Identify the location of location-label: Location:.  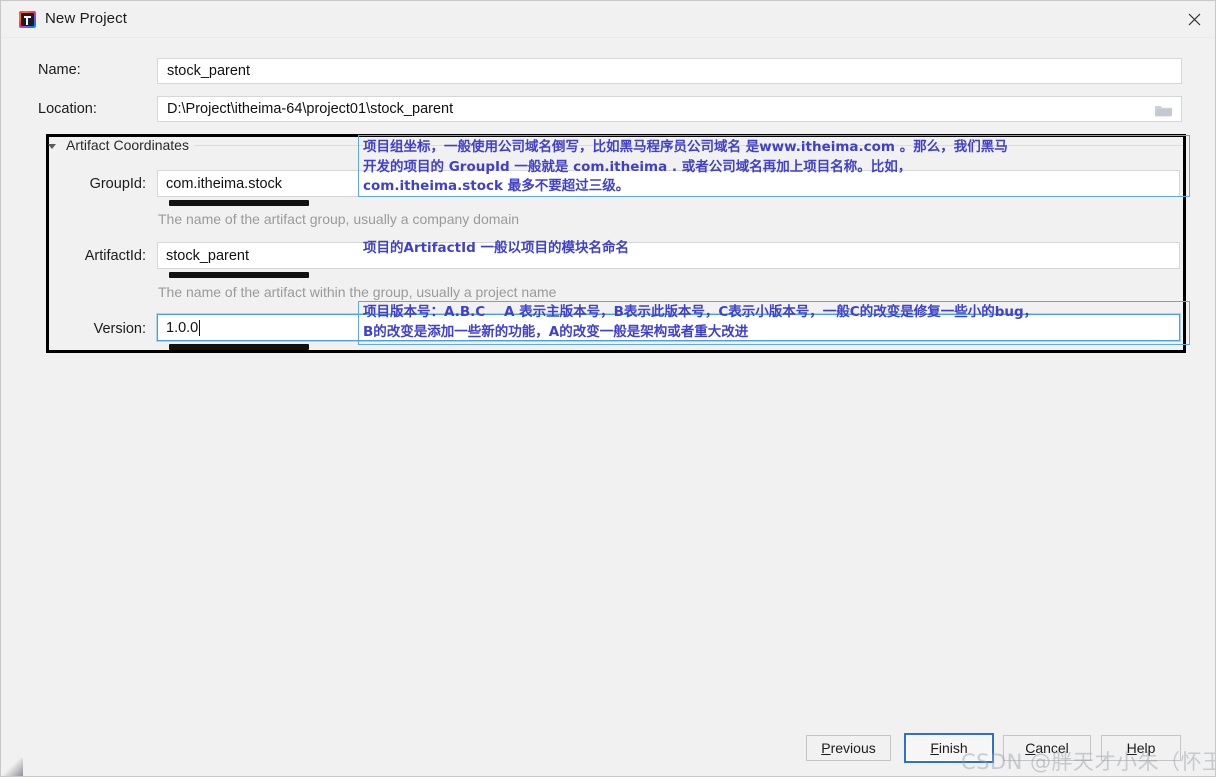
(67, 109).